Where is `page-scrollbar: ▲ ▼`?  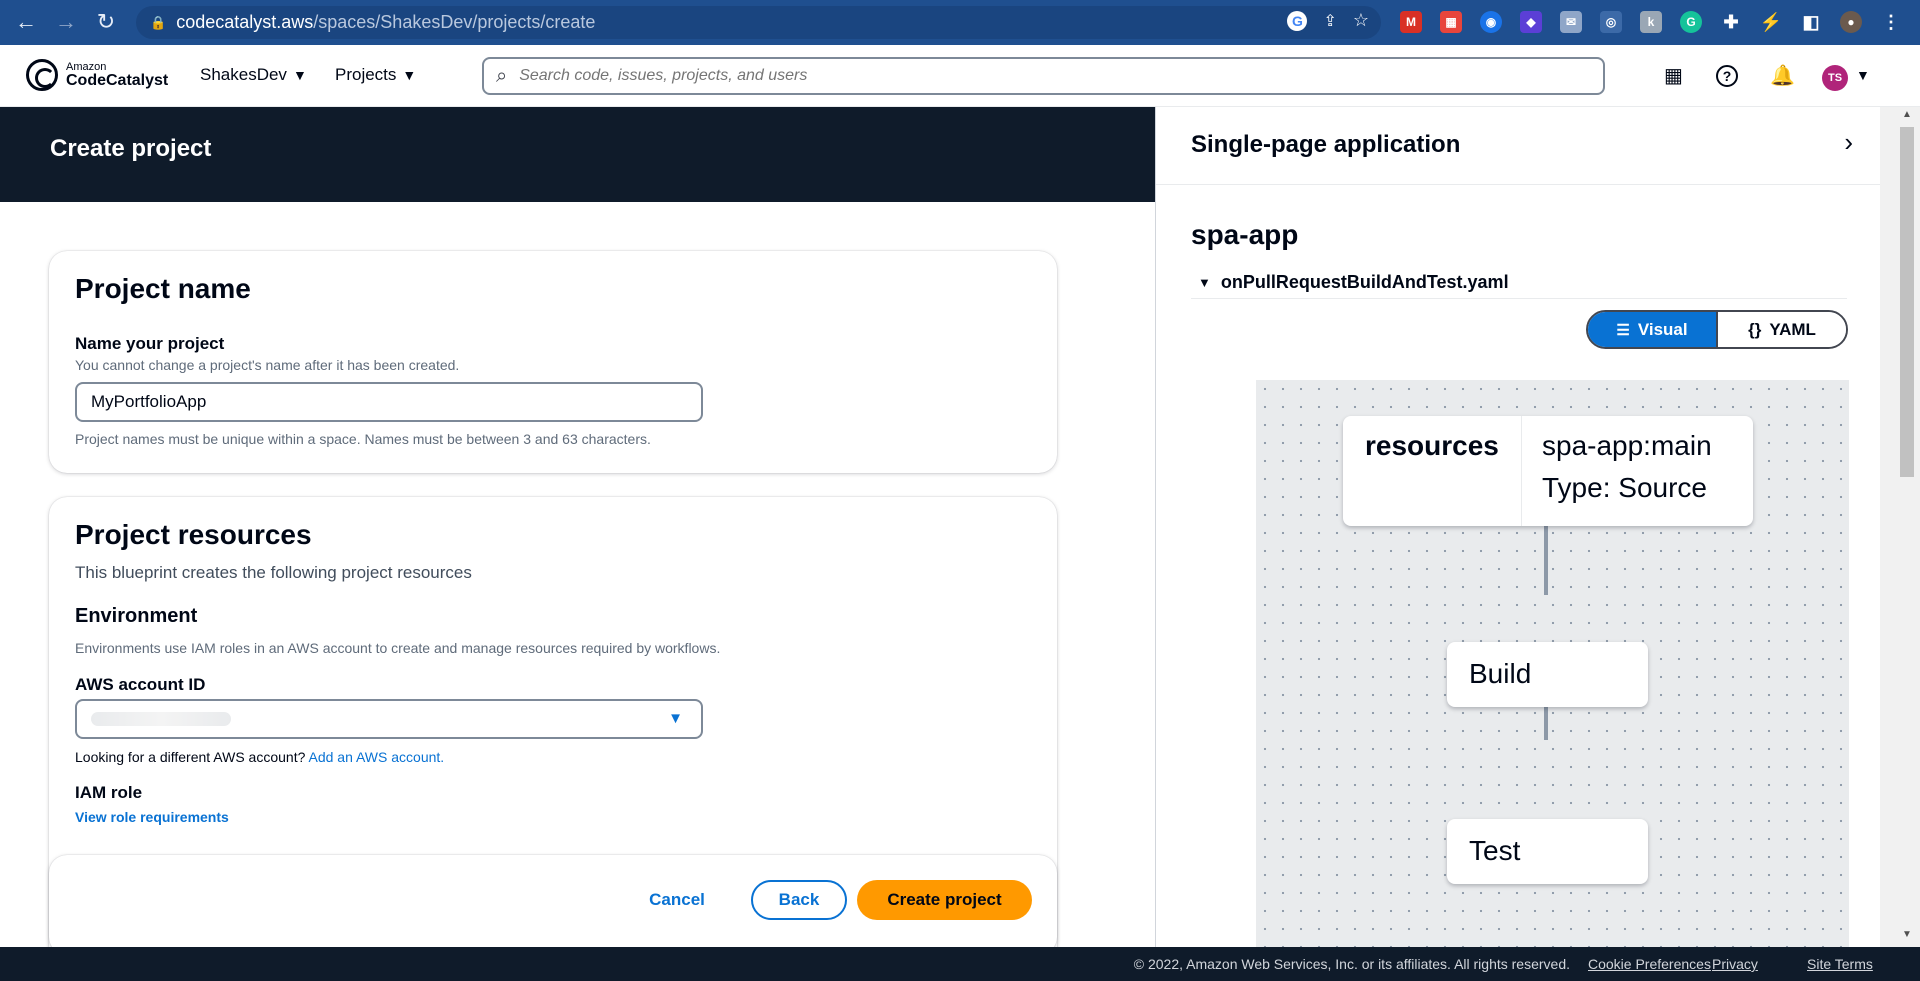
page-scrollbar: ▲ ▼ is located at coordinates (1900, 527).